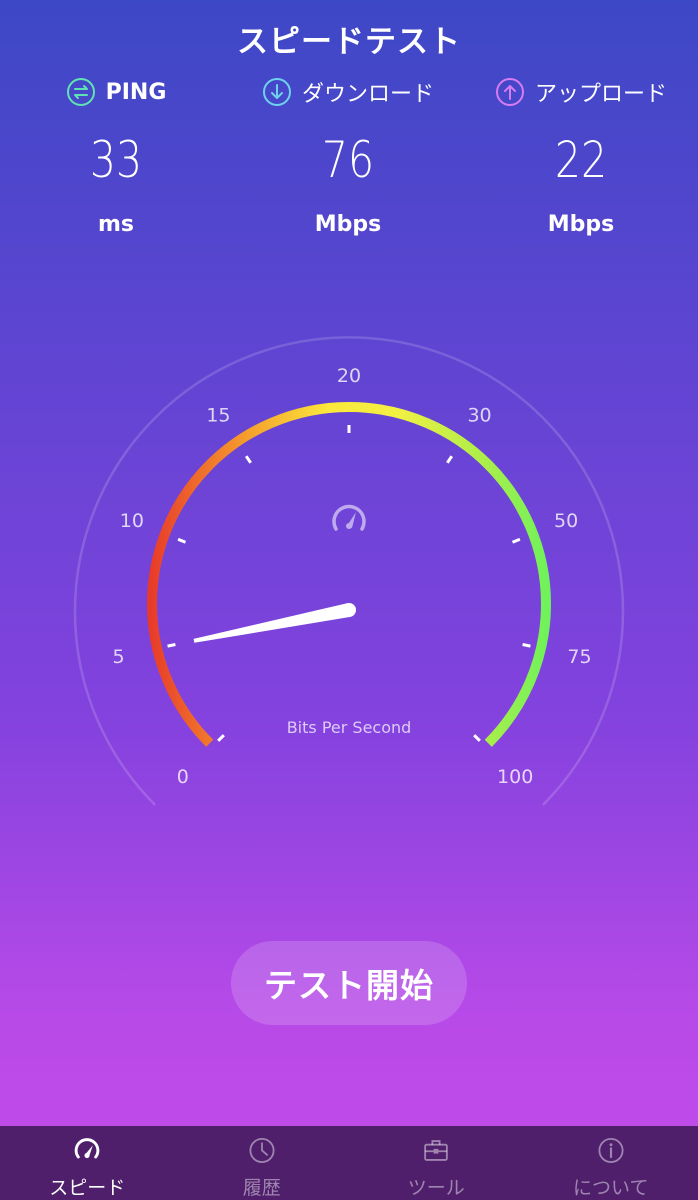 The width and height of the screenshot is (698, 1200). Describe the element at coordinates (566, 521) in the screenshot. I see `gauge-tick-label: 50` at that location.